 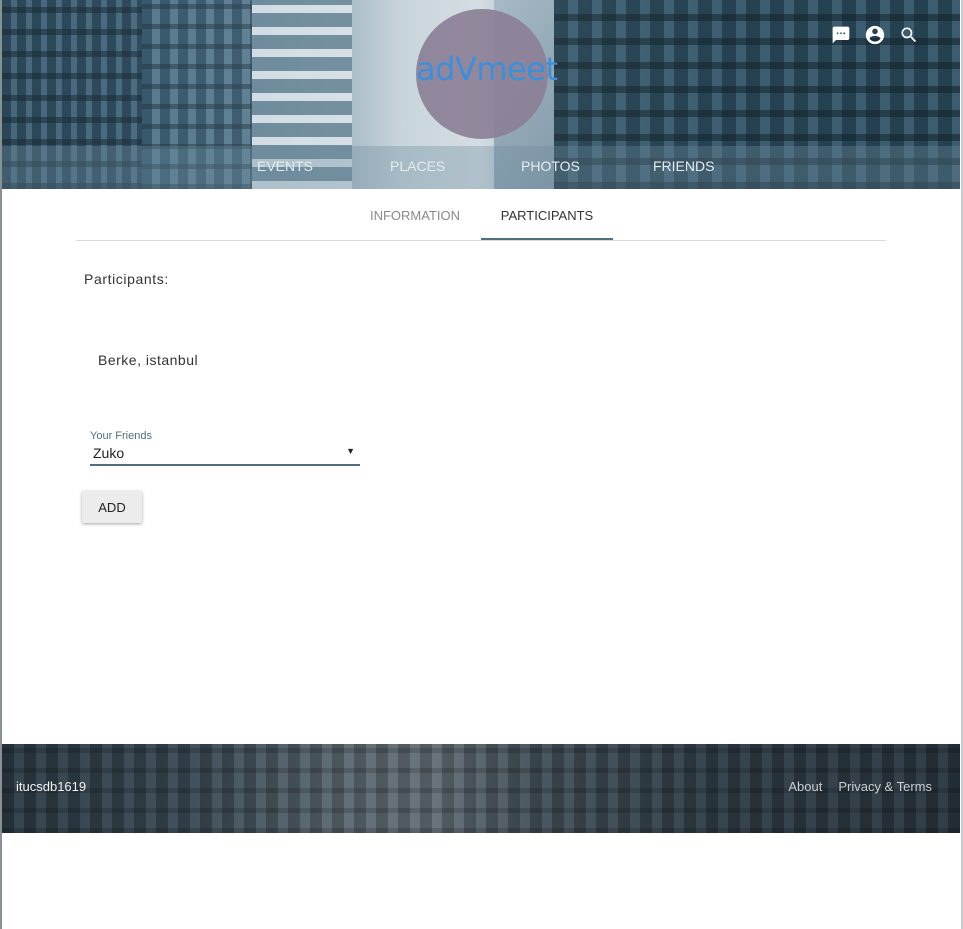 I want to click on account-circle-icon, so click(x=875, y=35).